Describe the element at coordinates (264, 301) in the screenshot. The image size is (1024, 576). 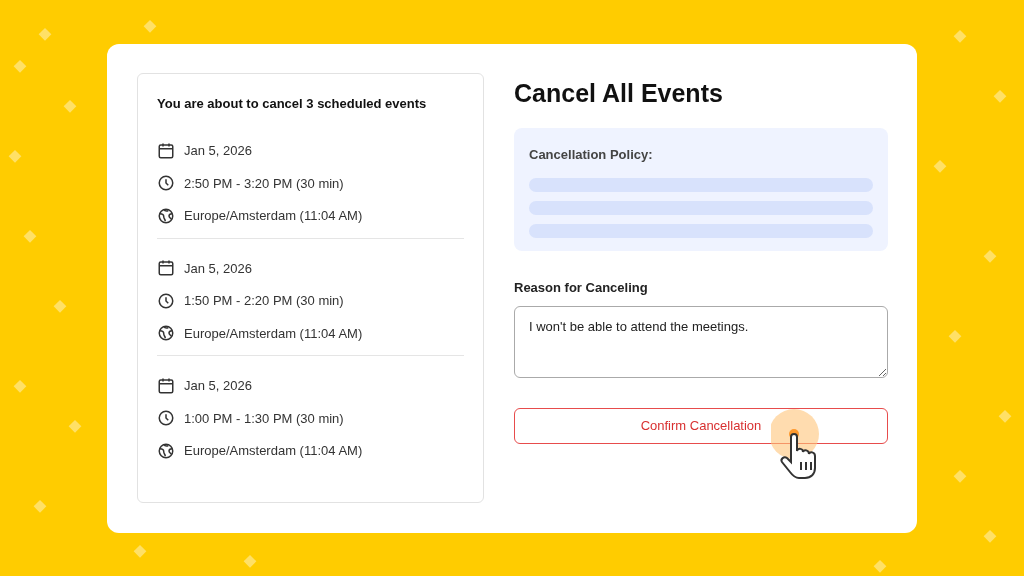
I see `event-time: 1:50 PM - 2:20 PM (30 min)` at that location.